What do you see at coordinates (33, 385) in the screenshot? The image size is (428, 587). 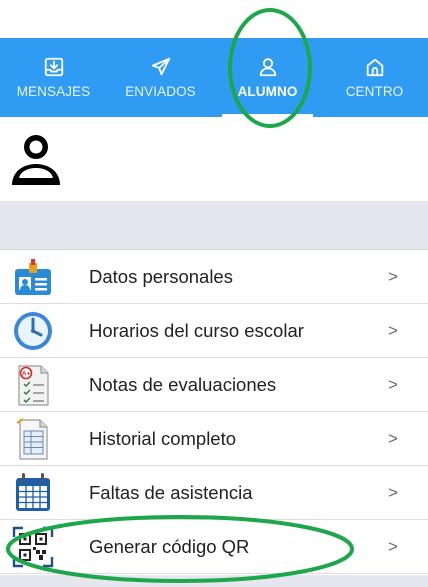 I see `graded-document-icon: A+` at bounding box center [33, 385].